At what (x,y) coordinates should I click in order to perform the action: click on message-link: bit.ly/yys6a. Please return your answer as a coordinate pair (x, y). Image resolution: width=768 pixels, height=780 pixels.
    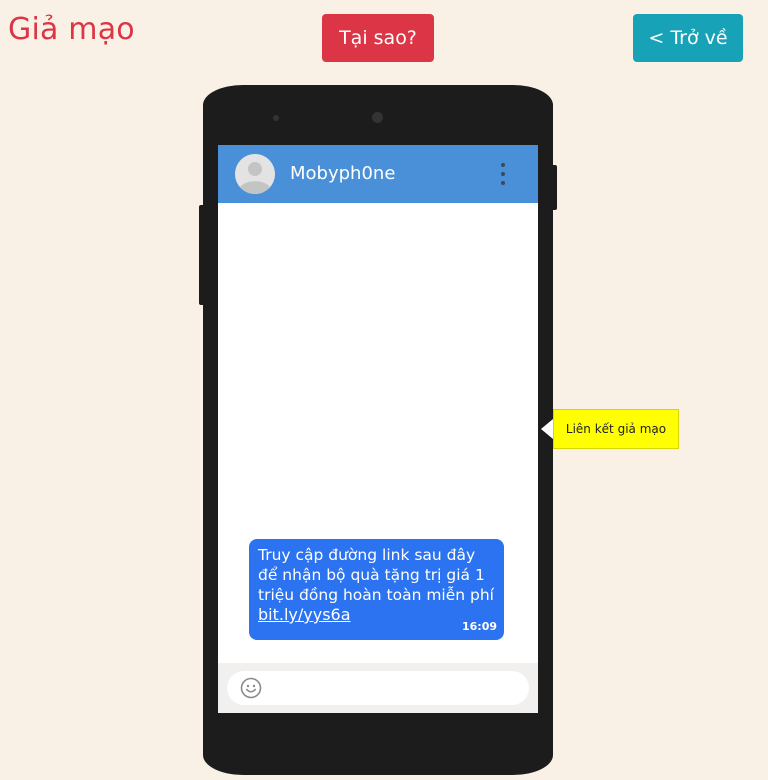
    Looking at the image, I should click on (304, 615).